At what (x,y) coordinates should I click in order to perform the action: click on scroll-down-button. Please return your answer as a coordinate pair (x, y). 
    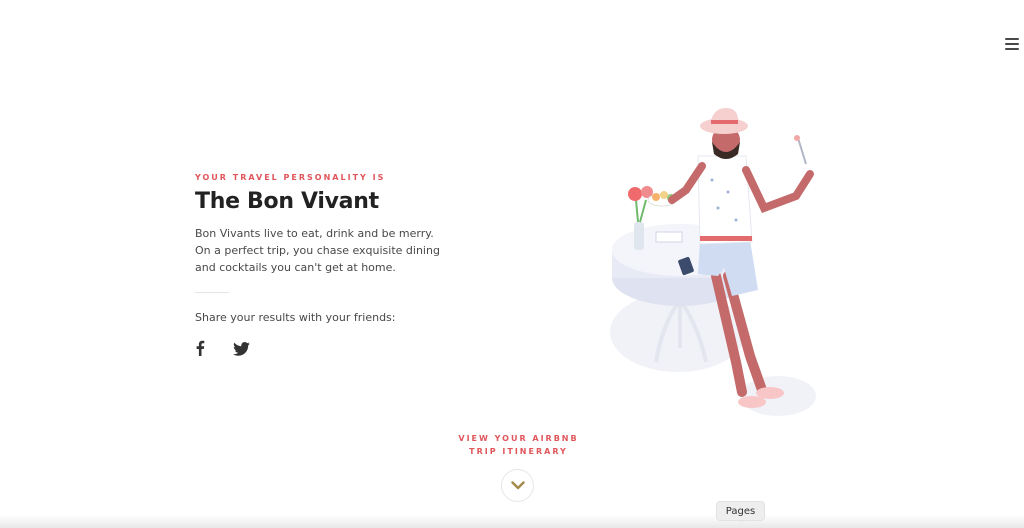
    Looking at the image, I should click on (517, 485).